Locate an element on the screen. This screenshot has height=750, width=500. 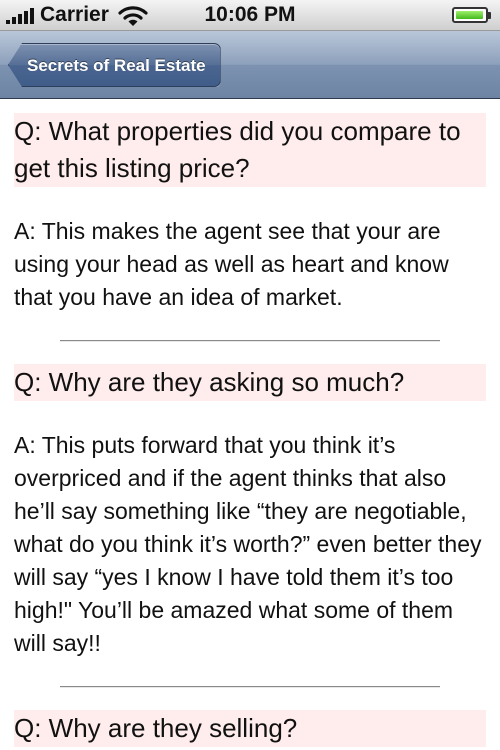
back-button: Secrets of Real Estate is located at coordinates (114, 65).